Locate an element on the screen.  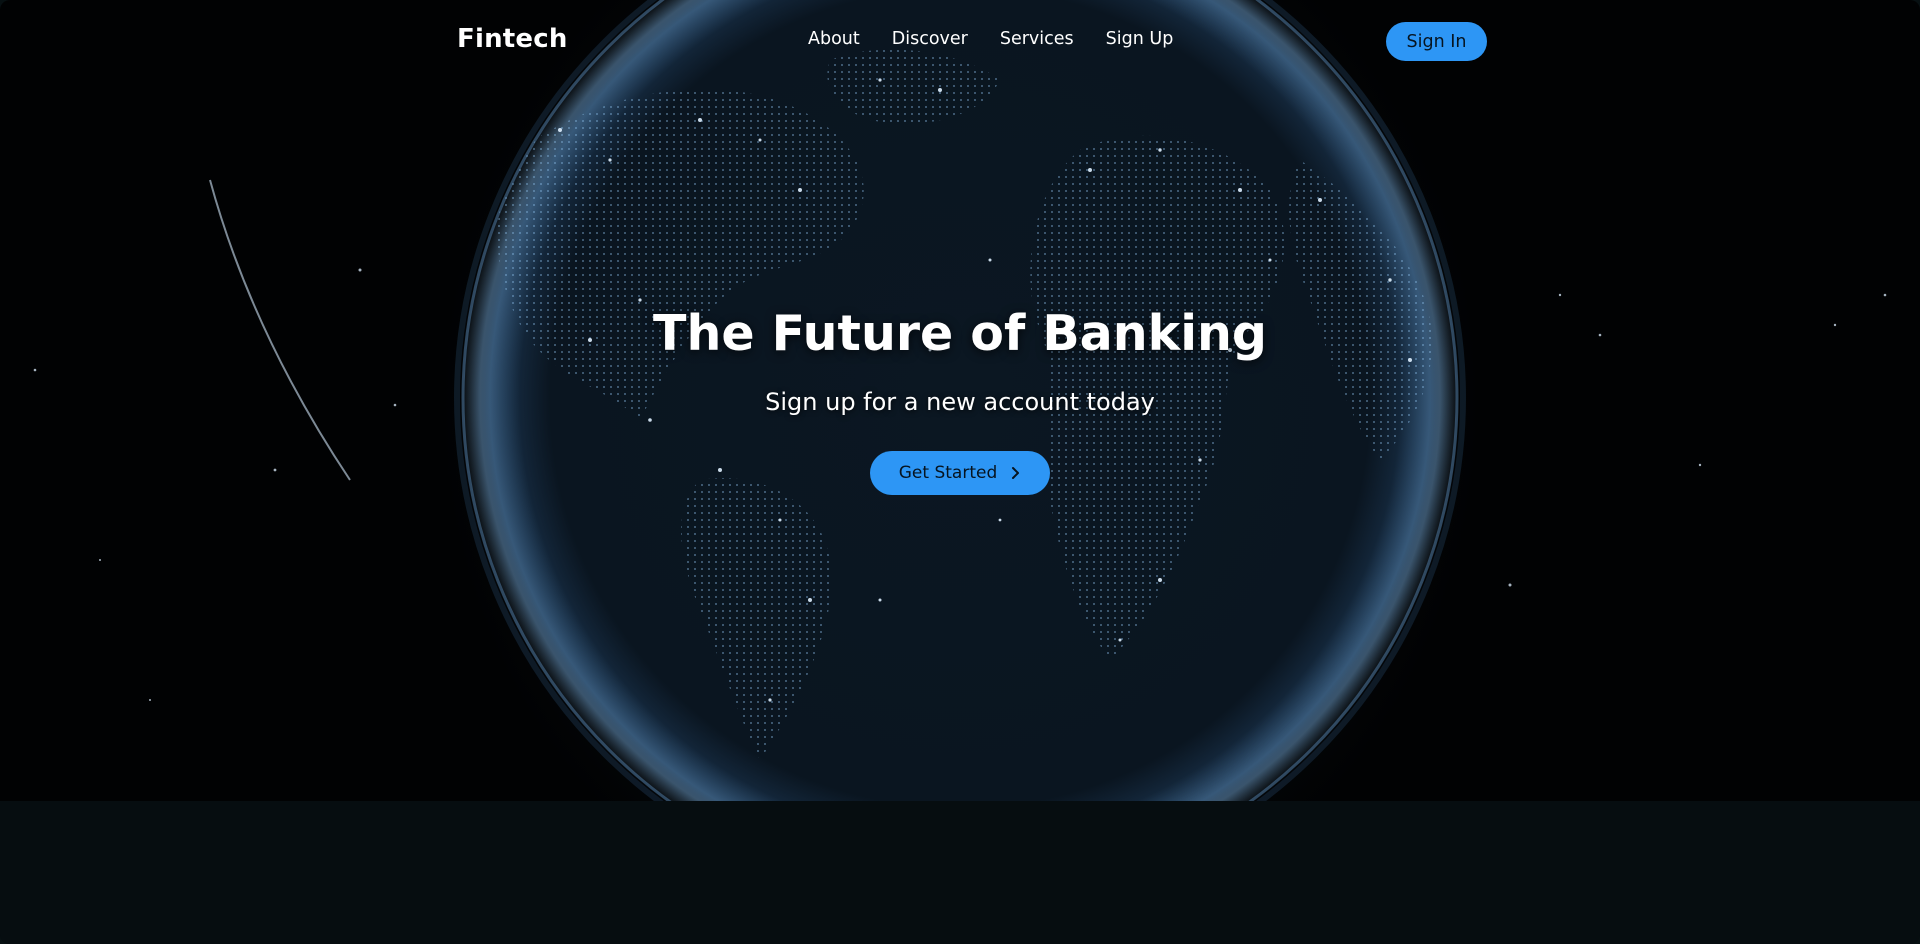
nav-link-discover: Discover is located at coordinates (930, 39).